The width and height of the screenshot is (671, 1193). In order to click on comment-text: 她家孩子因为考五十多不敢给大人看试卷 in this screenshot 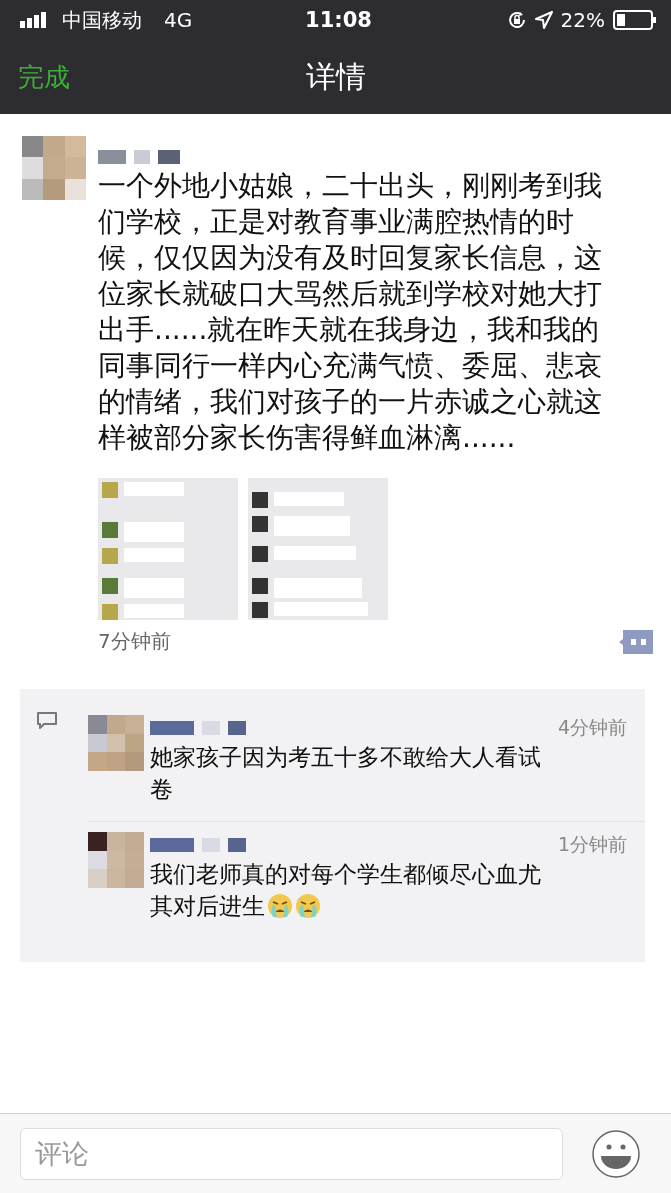, I will do `click(346, 773)`.